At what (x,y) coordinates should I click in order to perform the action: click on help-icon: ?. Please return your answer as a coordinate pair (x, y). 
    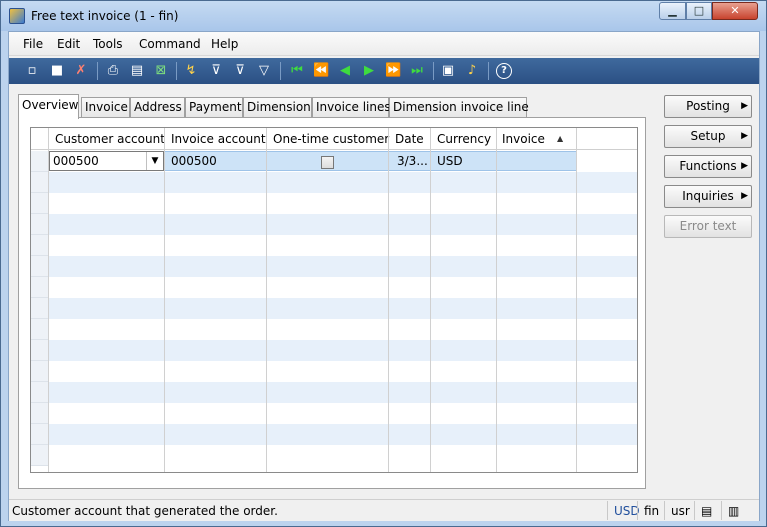
    Looking at the image, I should click on (504, 71).